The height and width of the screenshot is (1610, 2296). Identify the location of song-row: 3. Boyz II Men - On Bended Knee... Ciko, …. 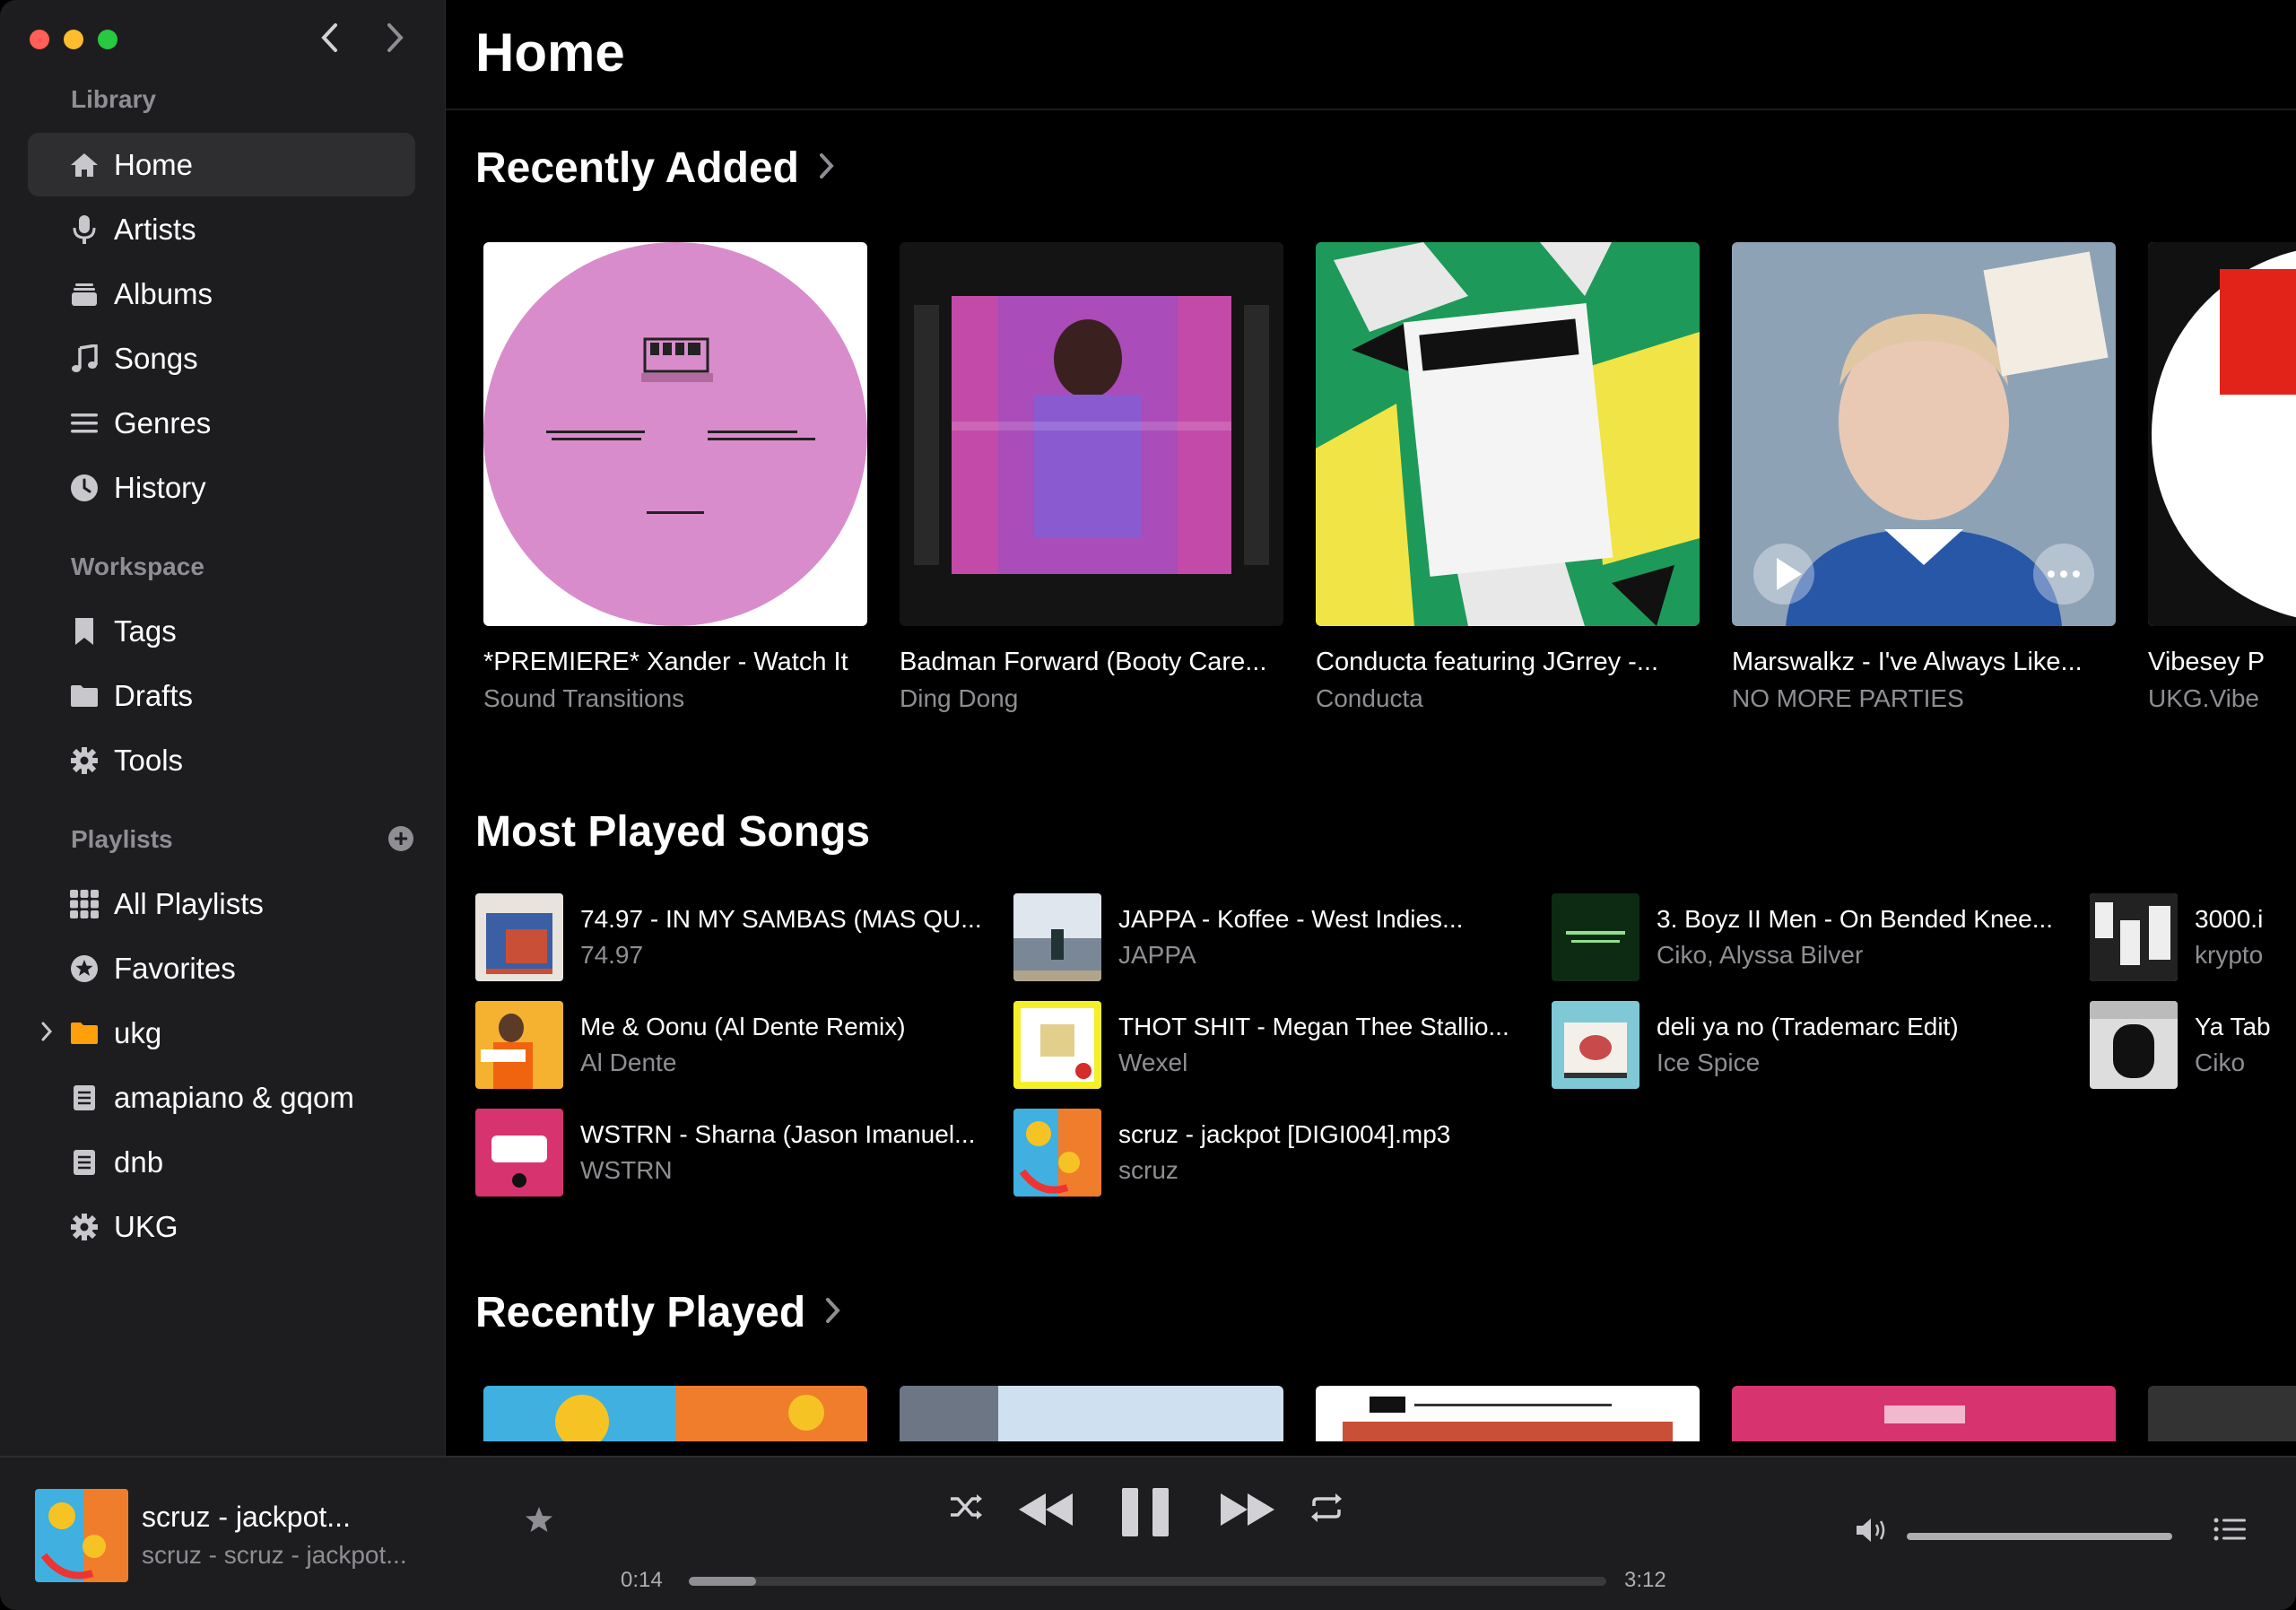
(1821, 937).